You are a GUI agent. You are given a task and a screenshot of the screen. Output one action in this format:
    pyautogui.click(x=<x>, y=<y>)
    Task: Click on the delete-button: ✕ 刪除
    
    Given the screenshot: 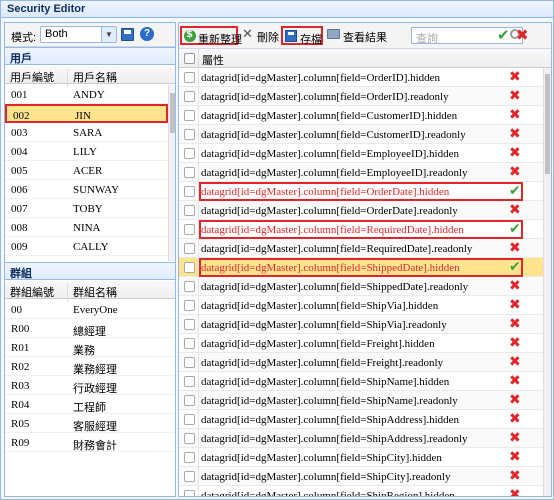 What is the action you would take?
    pyautogui.click(x=261, y=35)
    